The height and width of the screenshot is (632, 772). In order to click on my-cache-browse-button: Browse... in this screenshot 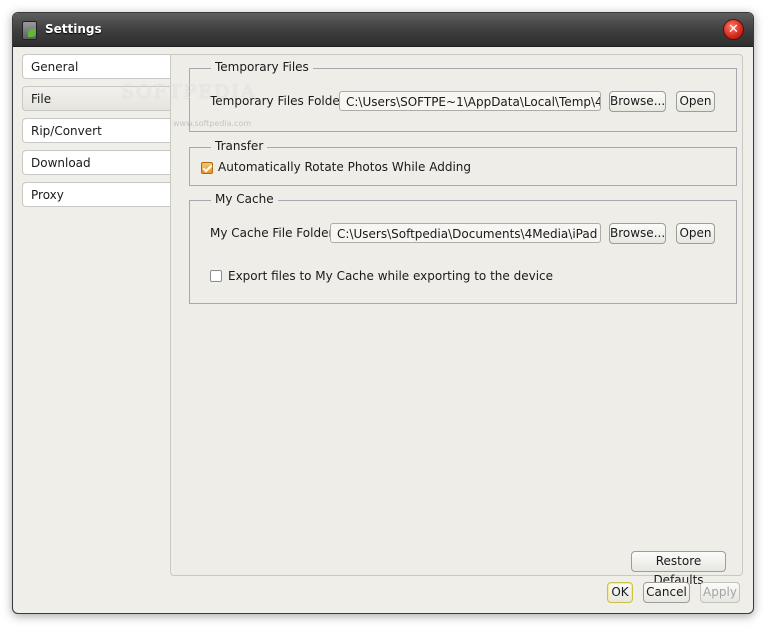, I will do `click(637, 233)`.